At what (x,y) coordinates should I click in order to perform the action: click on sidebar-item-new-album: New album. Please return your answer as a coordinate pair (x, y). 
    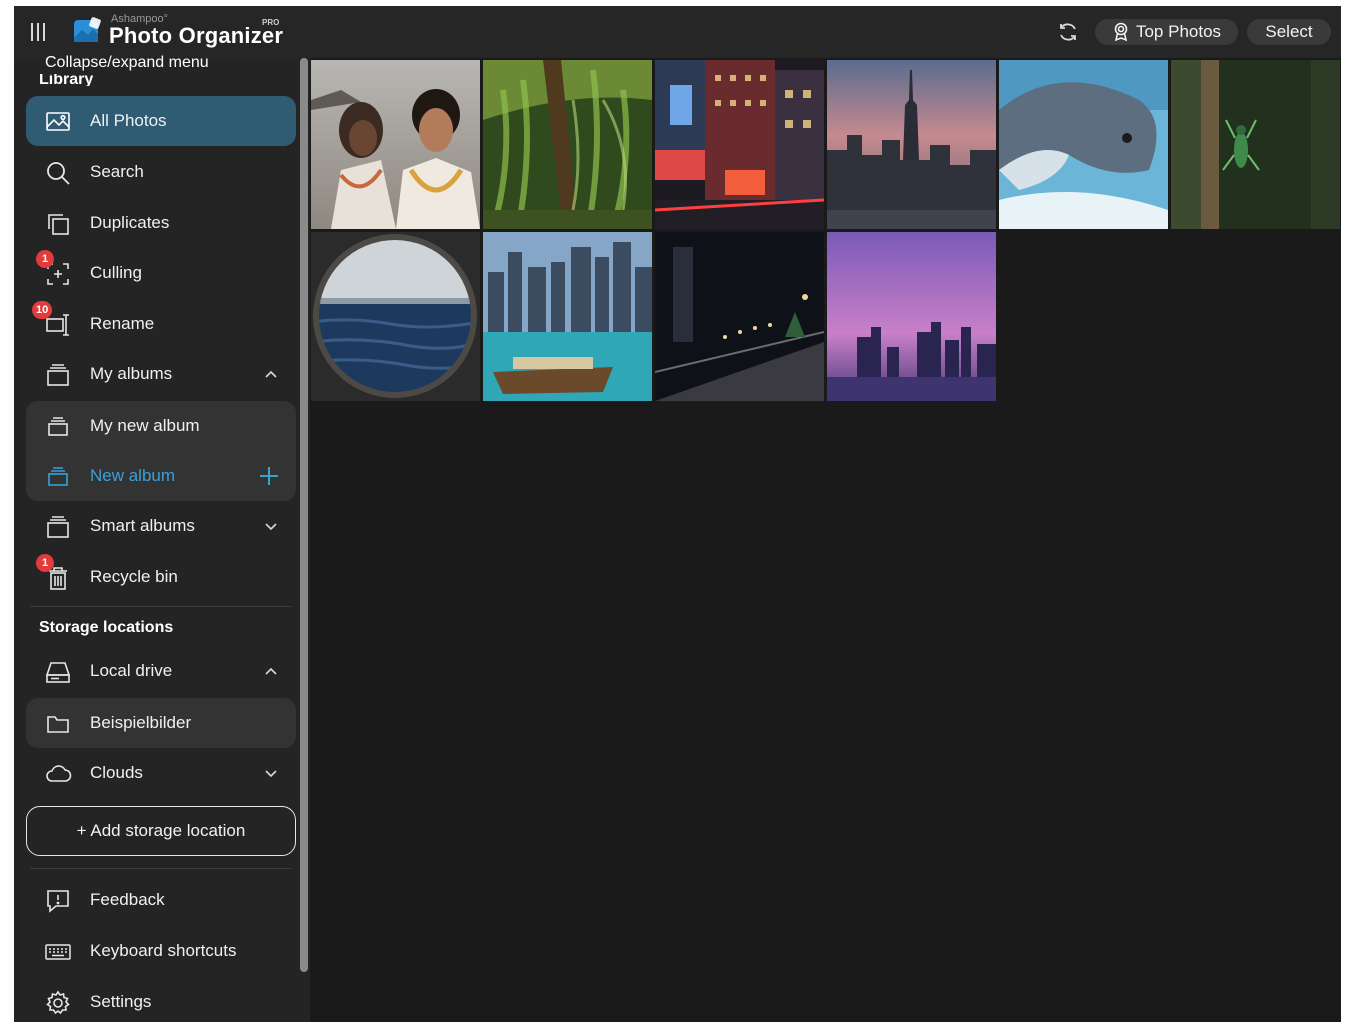
    Looking at the image, I should click on (161, 476).